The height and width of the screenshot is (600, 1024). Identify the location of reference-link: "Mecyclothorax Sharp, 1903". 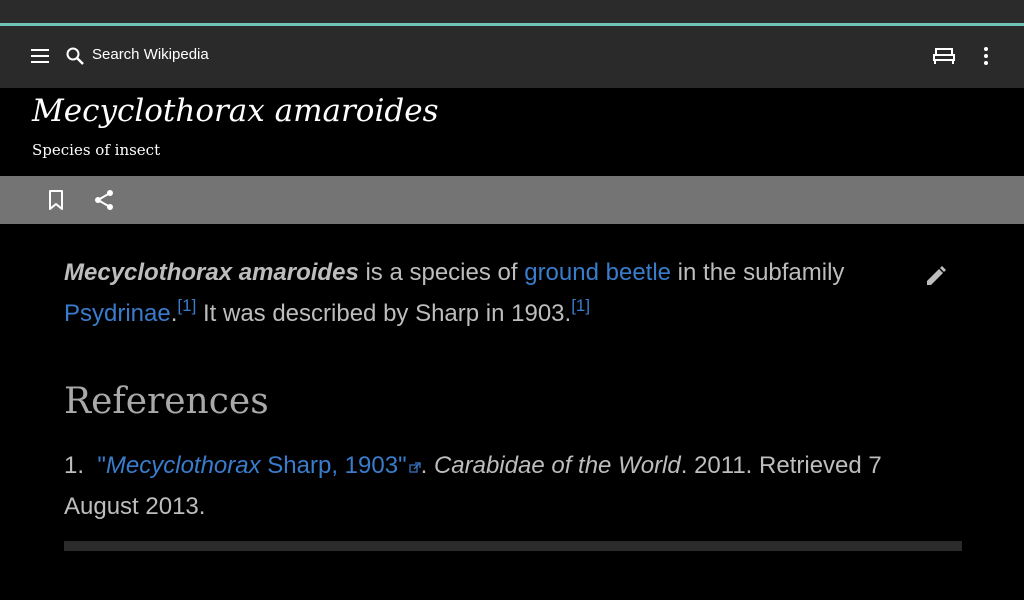
(251, 465).